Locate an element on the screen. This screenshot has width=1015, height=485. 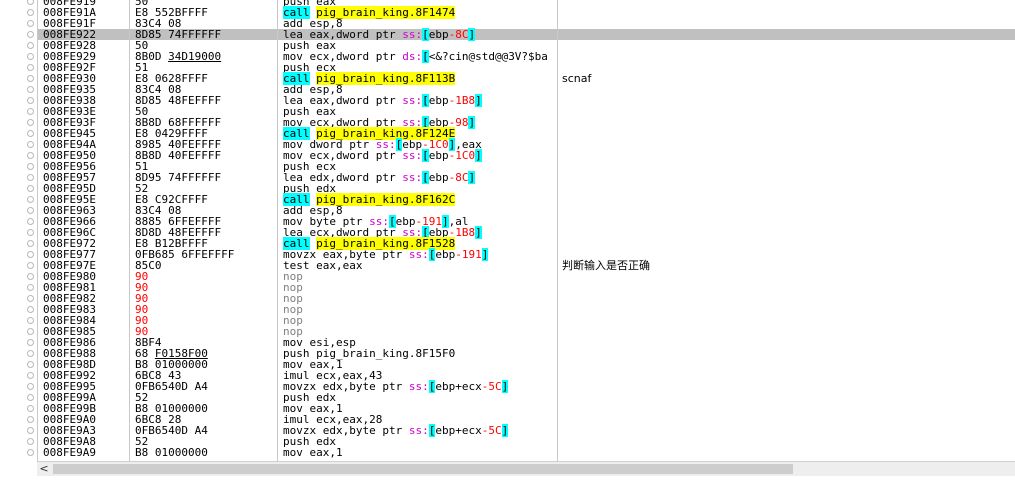
disassembly-row: 008FE983 90 nop is located at coordinates (526, 309).